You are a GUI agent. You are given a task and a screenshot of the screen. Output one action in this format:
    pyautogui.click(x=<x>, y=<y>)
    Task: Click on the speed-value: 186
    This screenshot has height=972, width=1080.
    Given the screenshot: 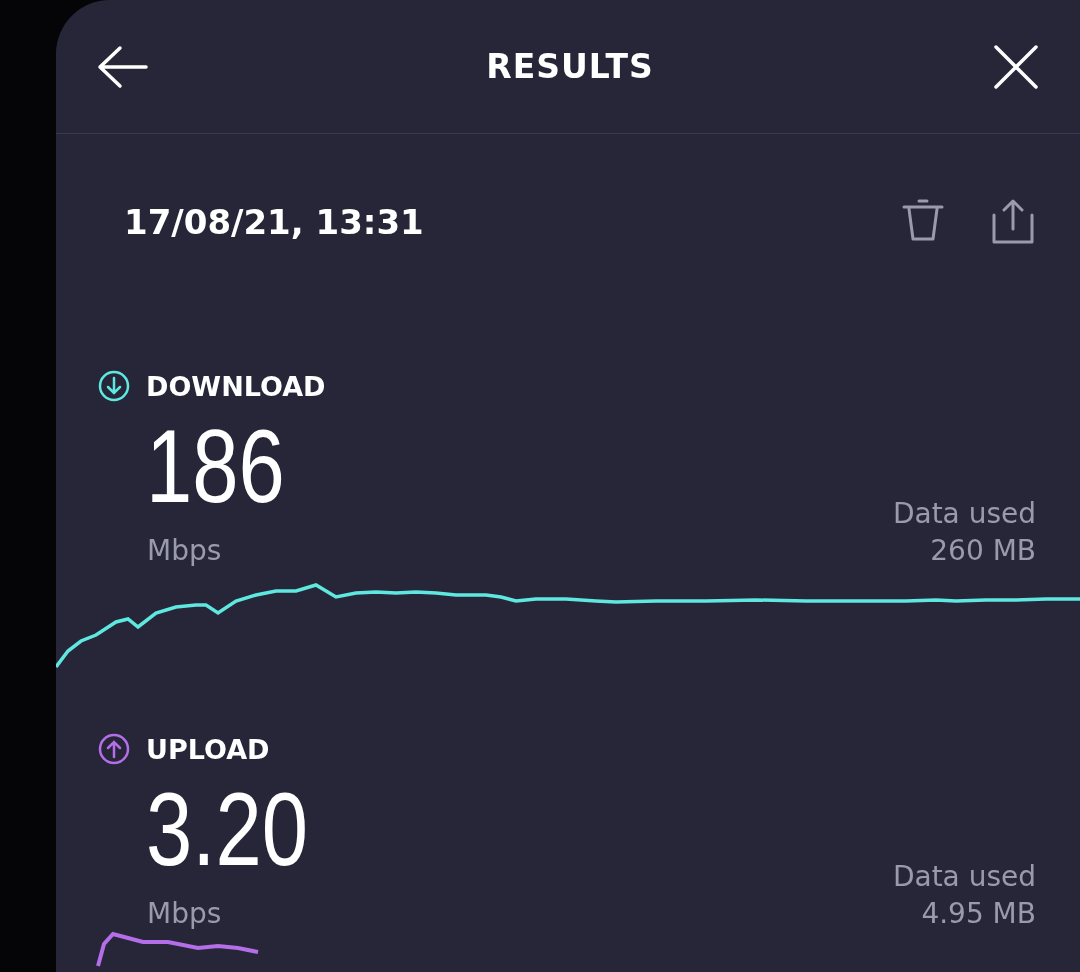 What is the action you would take?
    pyautogui.click(x=216, y=466)
    